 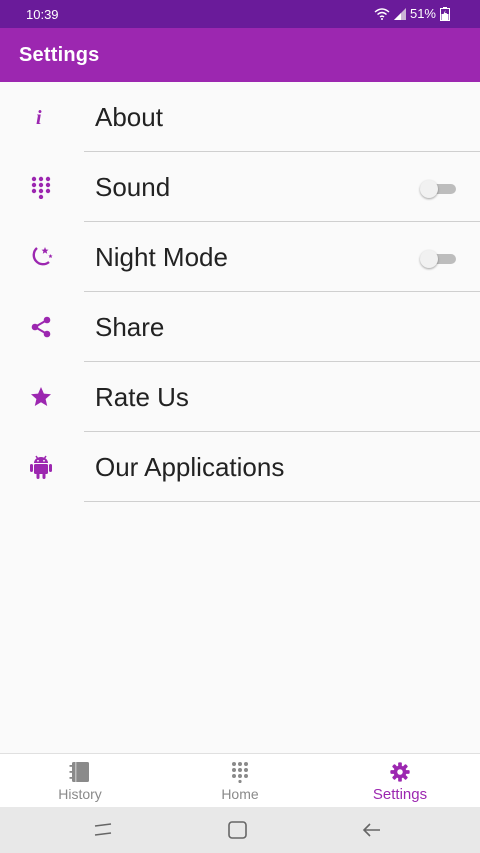 I want to click on page-title: Settings, so click(x=59, y=55).